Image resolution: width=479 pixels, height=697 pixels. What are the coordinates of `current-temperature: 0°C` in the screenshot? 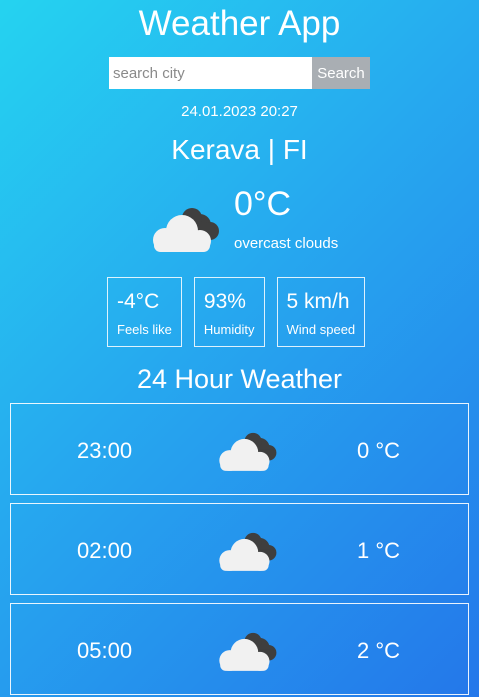 It's located at (263, 204).